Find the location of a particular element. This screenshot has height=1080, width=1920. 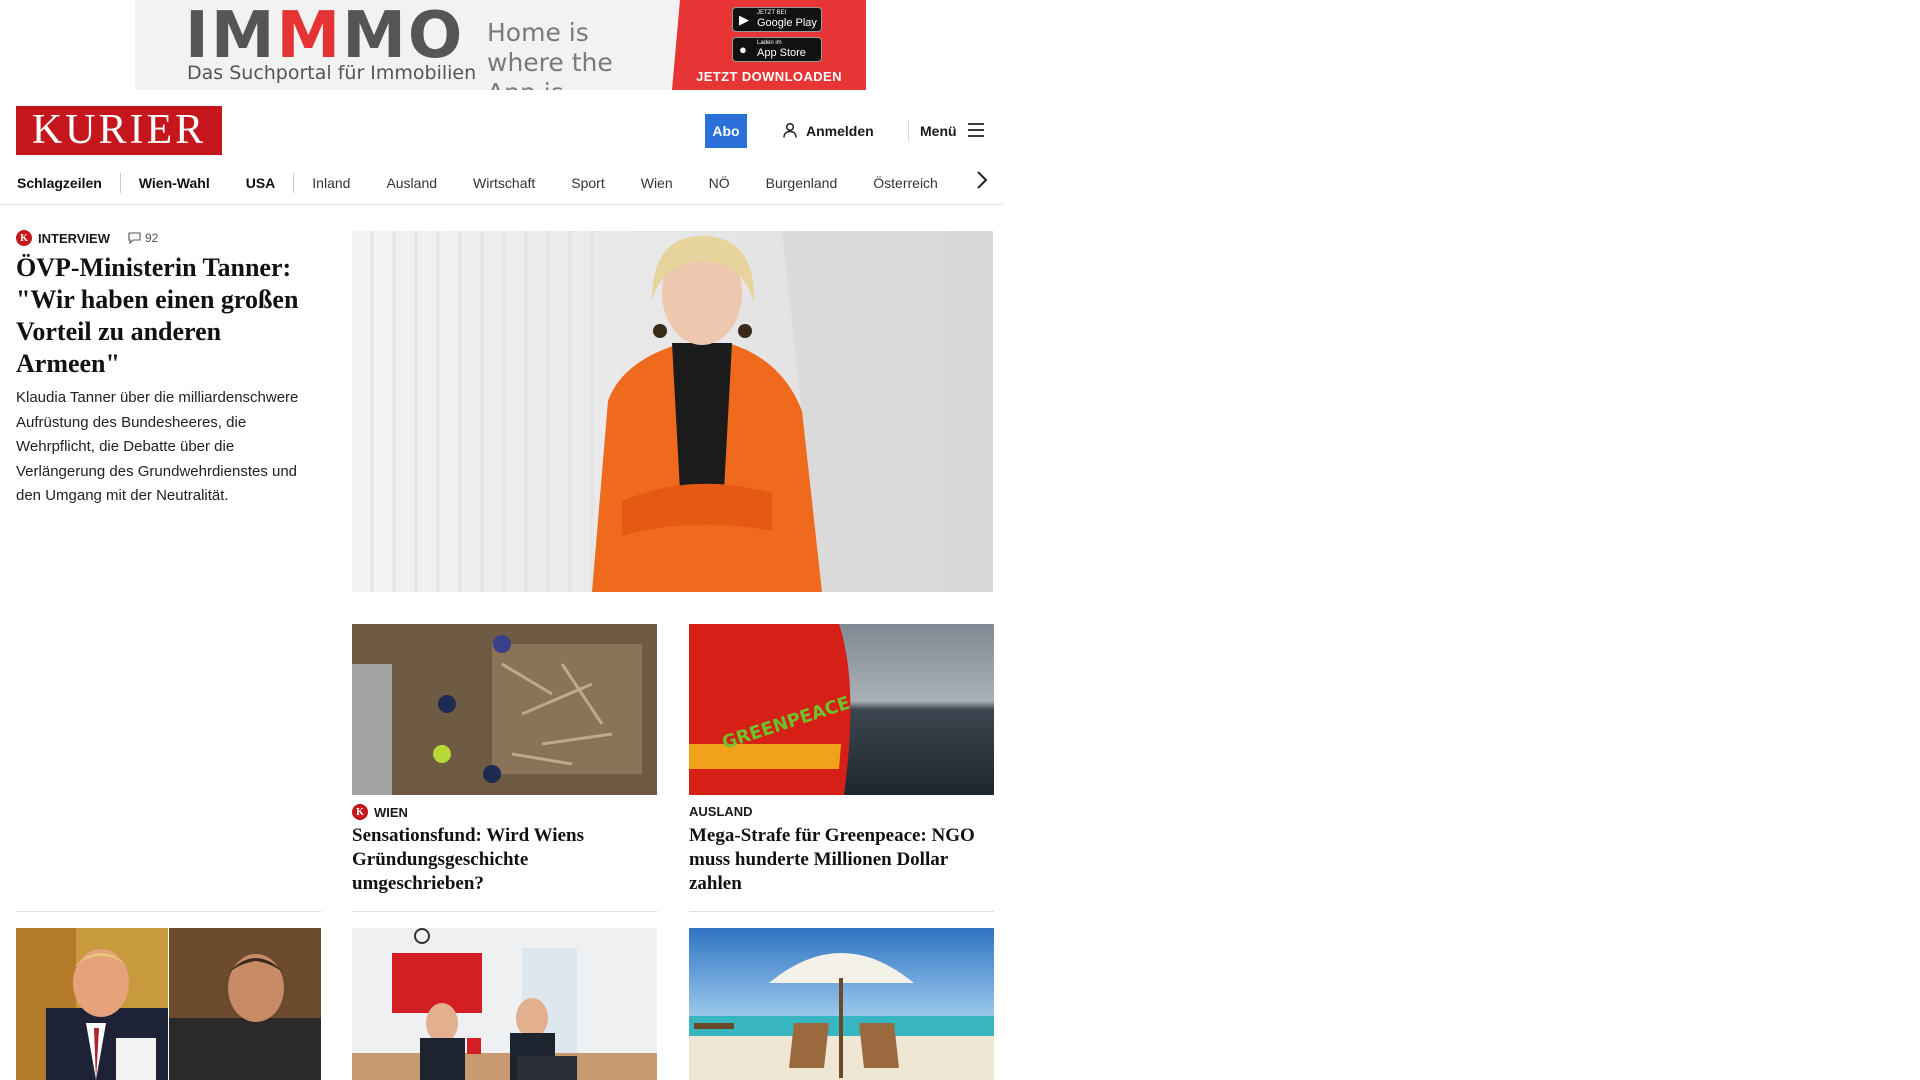

ad-brand-logo: IMMMO is located at coordinates (325, 36).